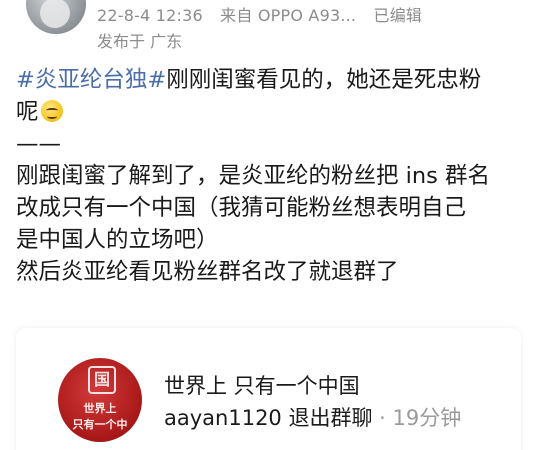 The image size is (543, 450). Describe the element at coordinates (55, 14) in the screenshot. I see `avatar-image` at that location.